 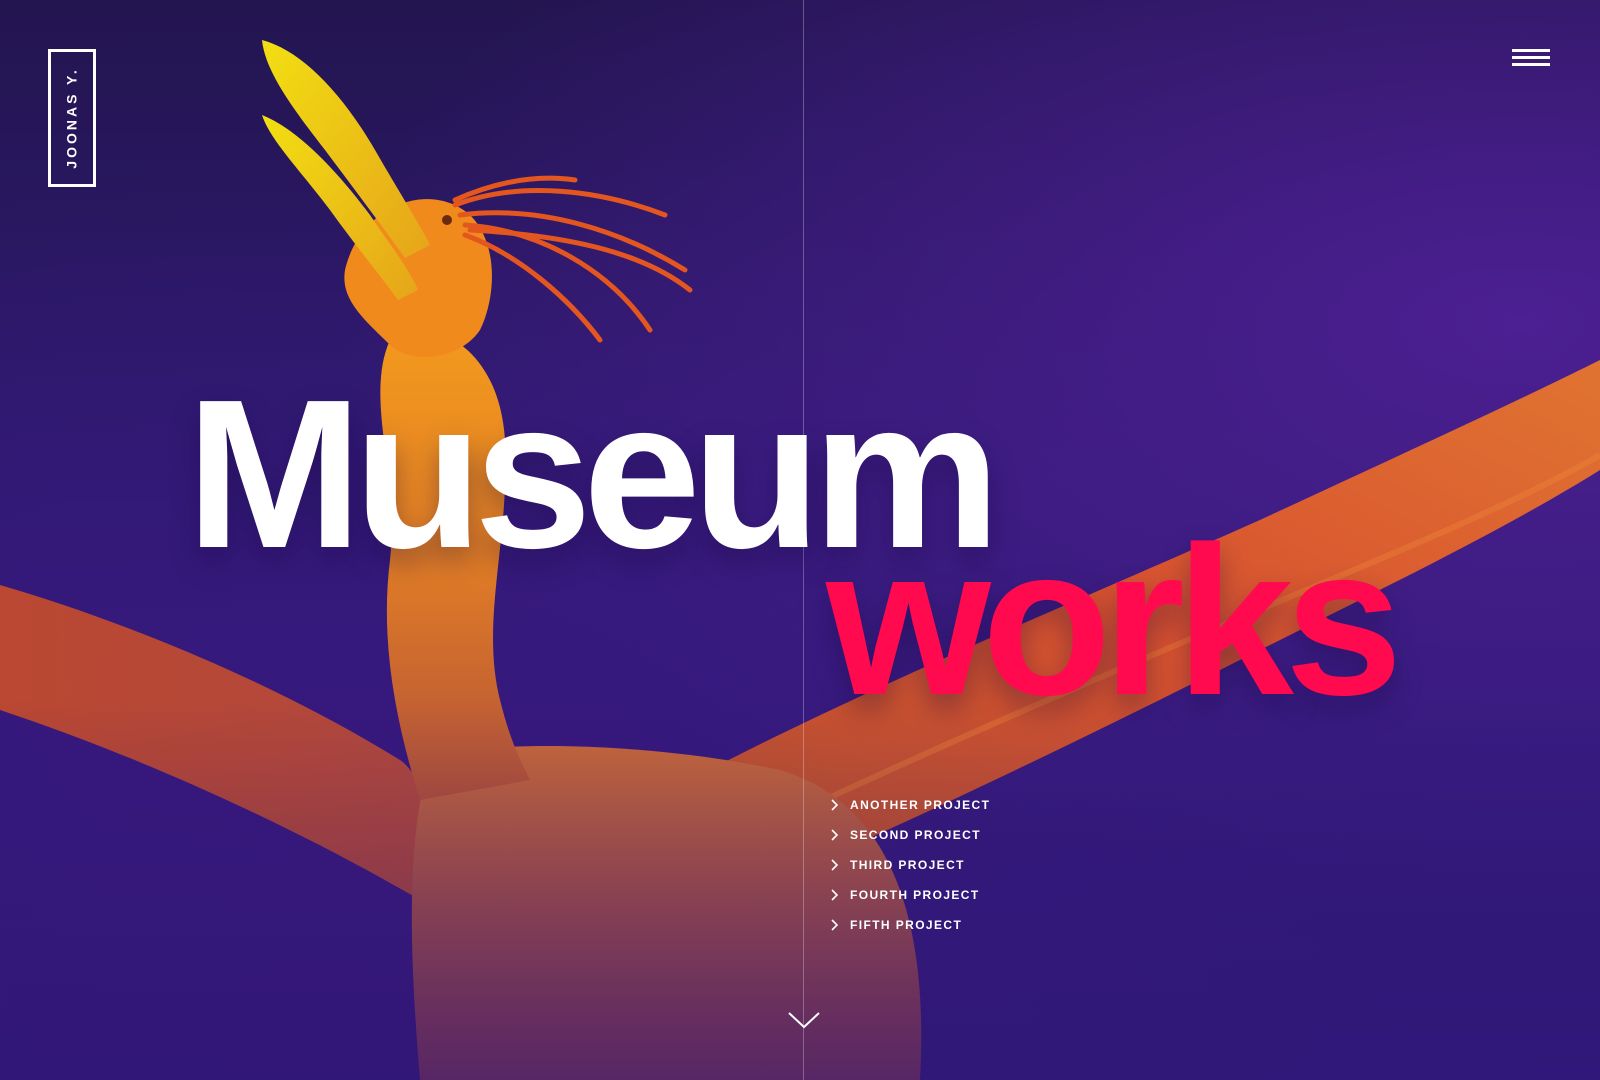 I want to click on project-link-another: ANOTHER PROJECT, so click(x=910, y=805).